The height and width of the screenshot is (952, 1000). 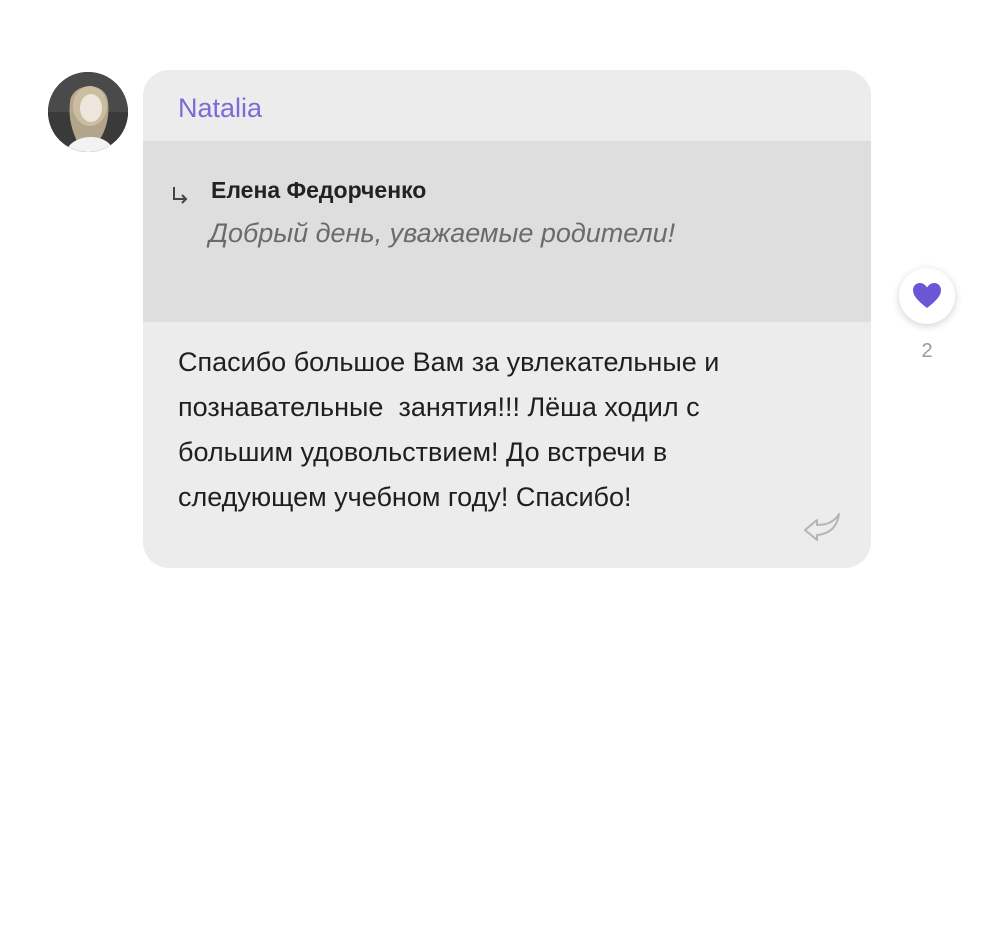 I want to click on avatar-photo, so click(x=88, y=112).